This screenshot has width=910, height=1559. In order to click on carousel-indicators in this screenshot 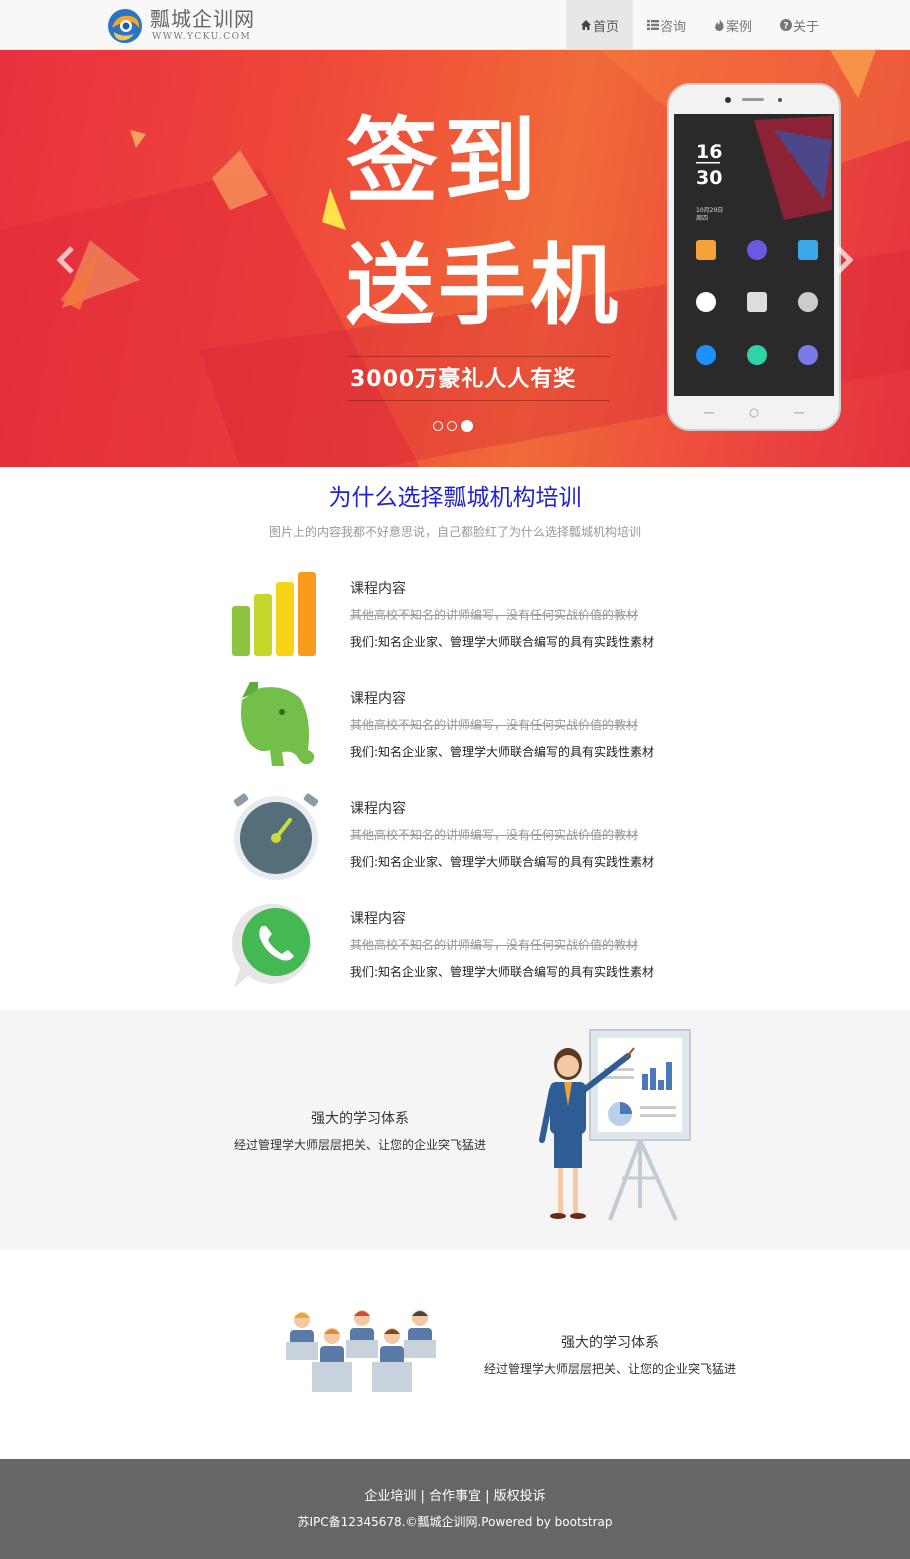, I will do `click(453, 426)`.